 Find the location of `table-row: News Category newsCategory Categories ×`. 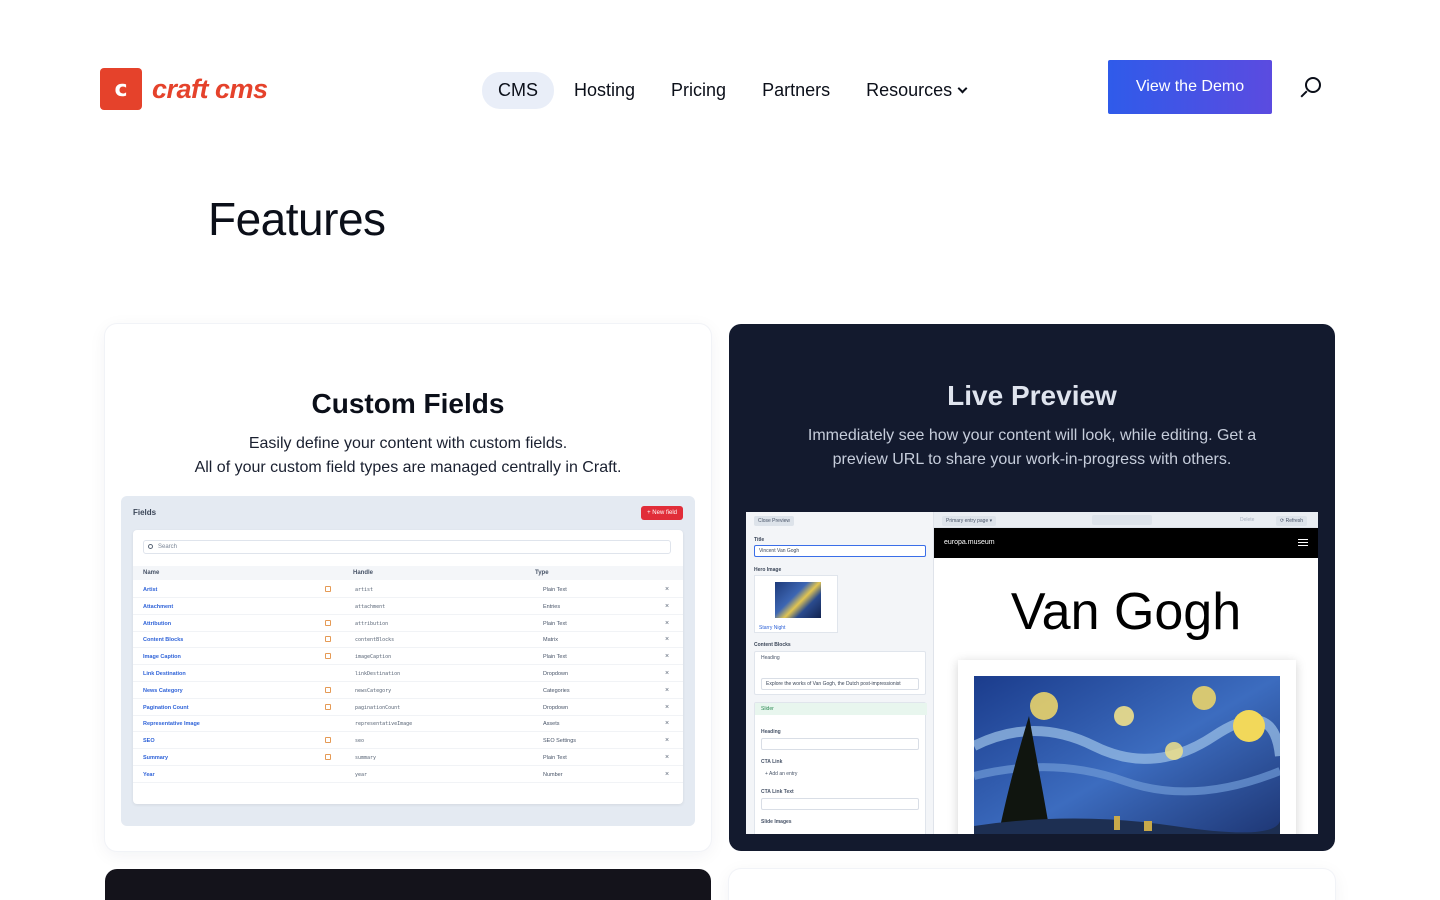

table-row: News Category newsCategory Categories × is located at coordinates (408, 691).